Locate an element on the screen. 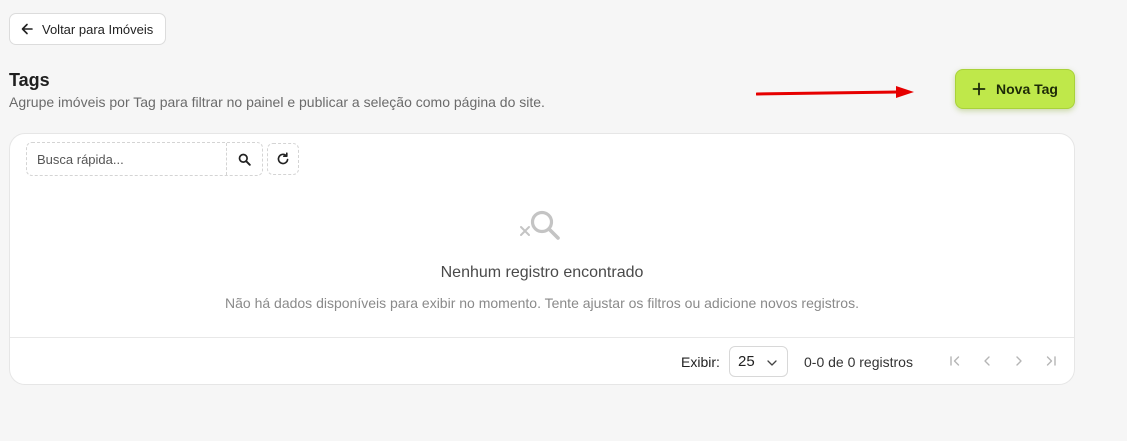 This screenshot has height=441, width=1127. new-tag-button: Nova Tag is located at coordinates (1015, 89).